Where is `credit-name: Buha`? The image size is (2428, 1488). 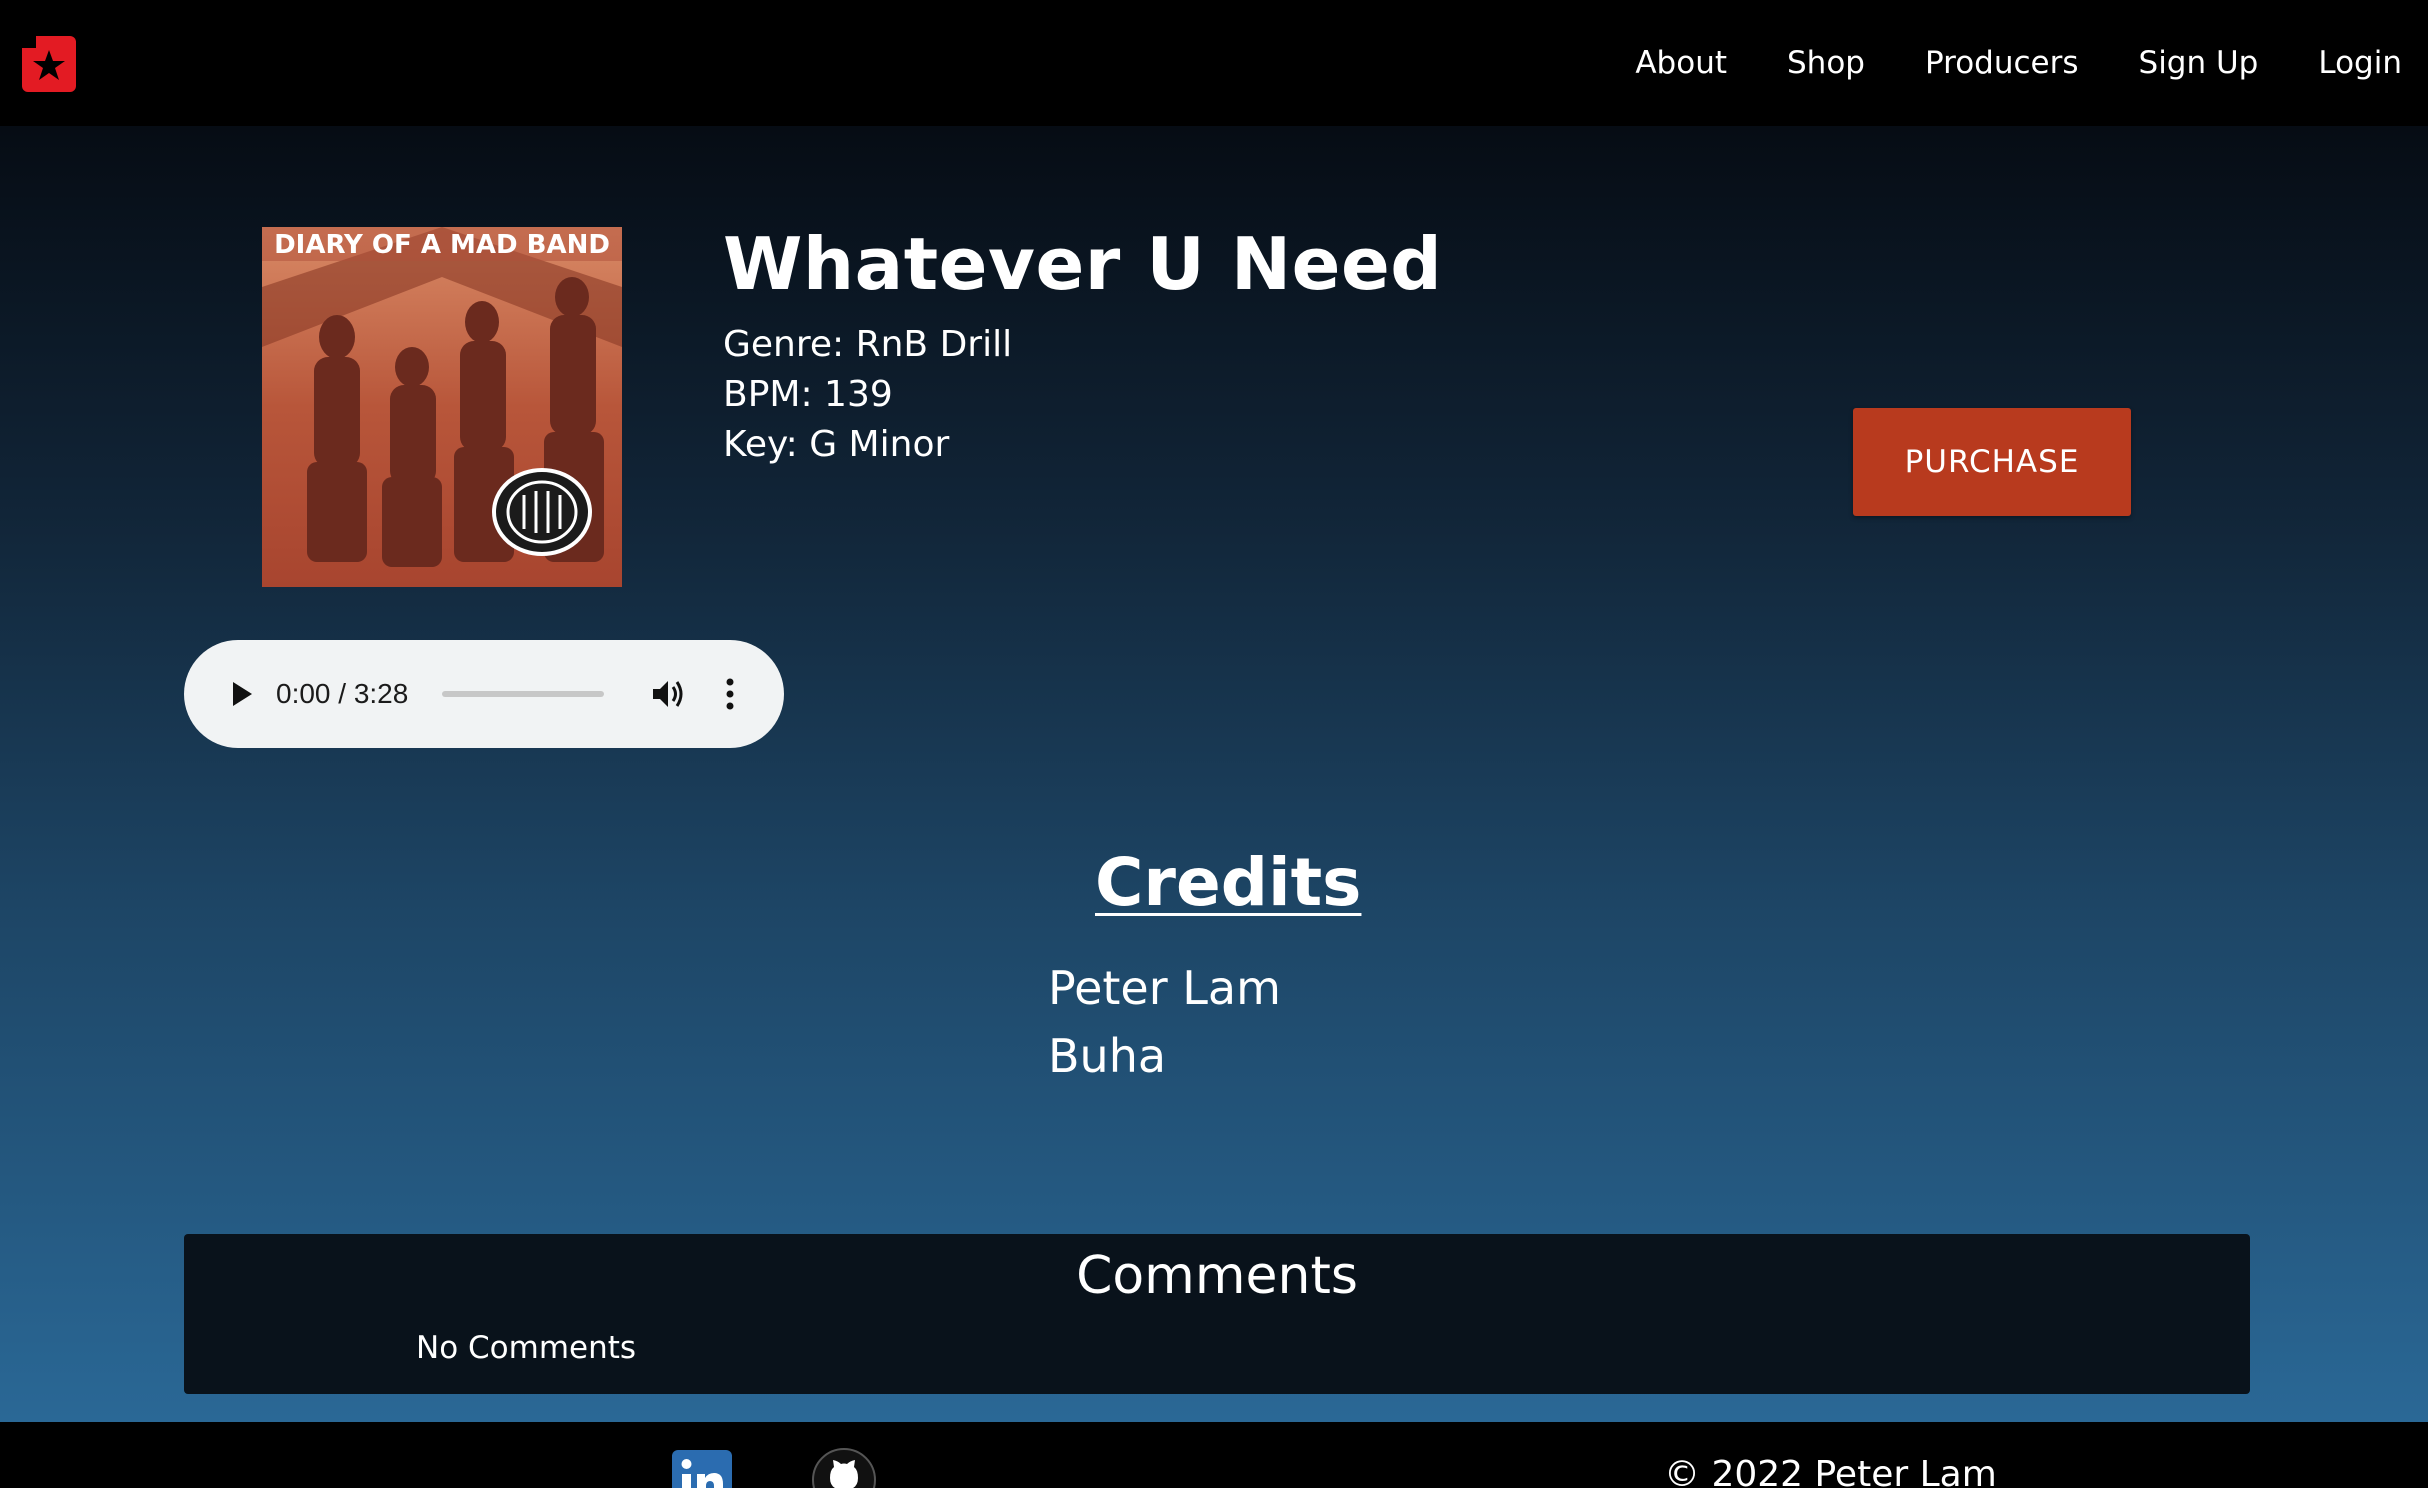
credit-name: Buha is located at coordinates (1107, 1056).